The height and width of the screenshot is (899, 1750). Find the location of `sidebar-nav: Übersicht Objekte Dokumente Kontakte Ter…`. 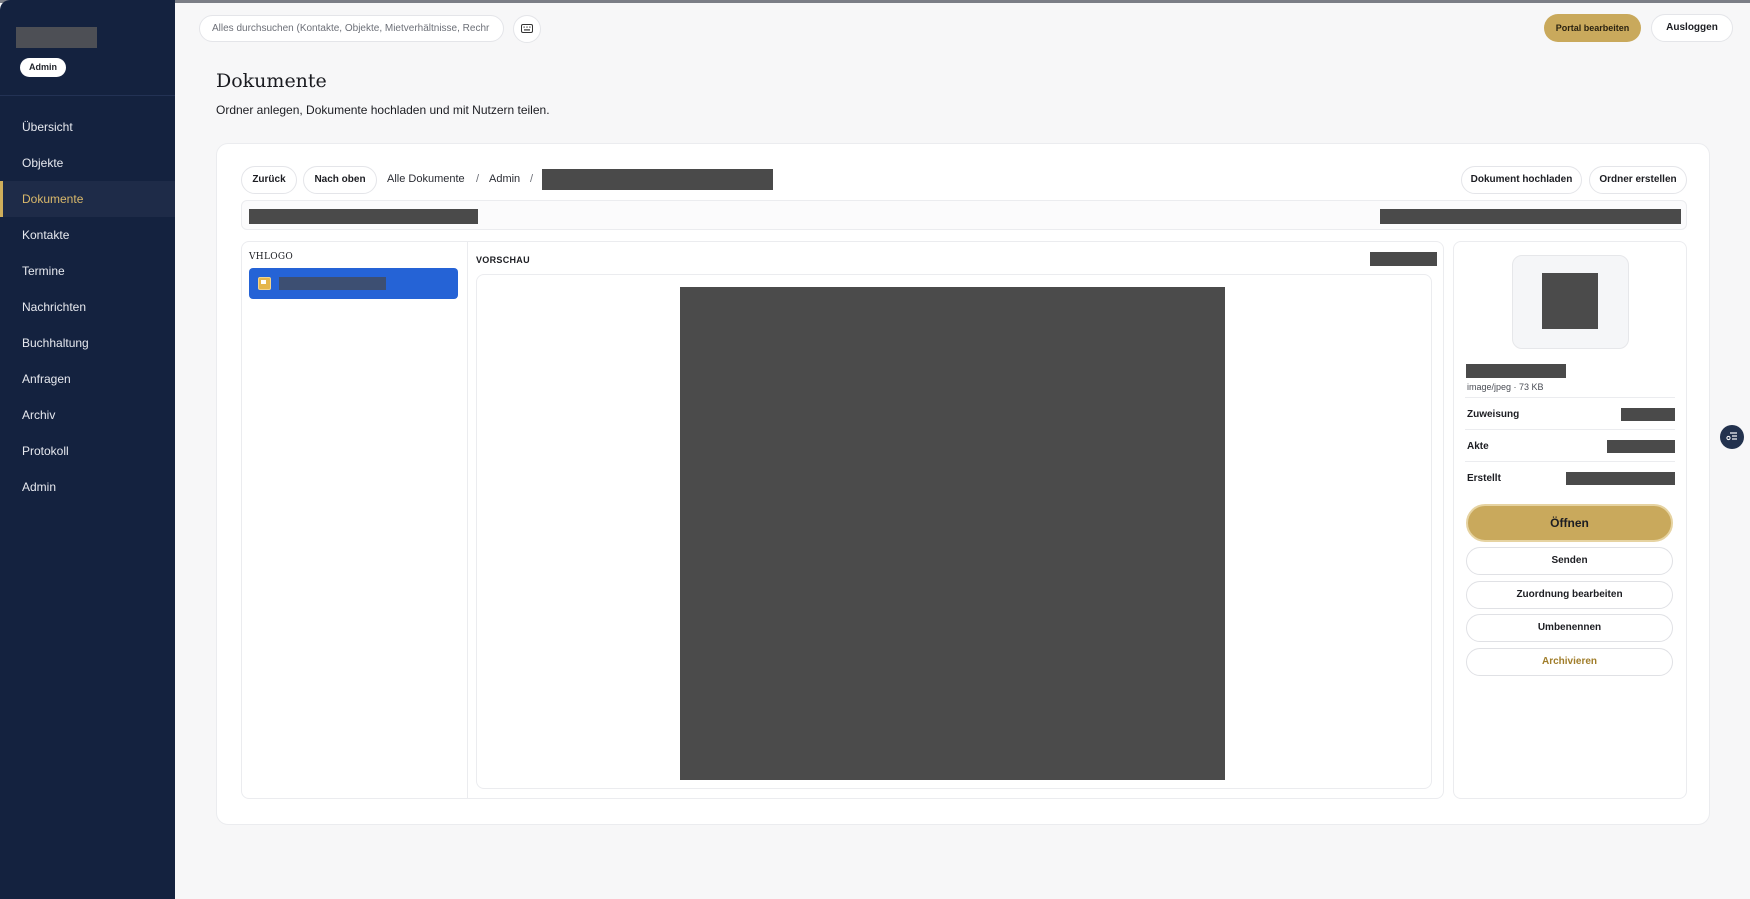

sidebar-nav: Übersicht Objekte Dokumente Kontakte Ter… is located at coordinates (87, 307).